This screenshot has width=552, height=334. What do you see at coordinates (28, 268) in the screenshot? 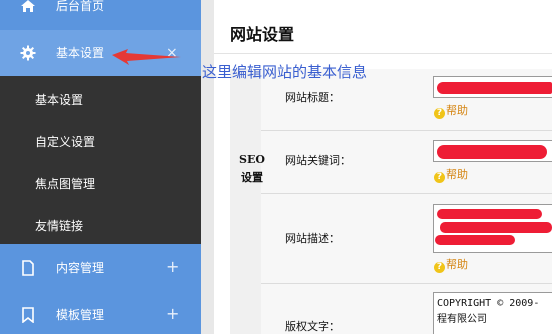
I see `document-icon` at bounding box center [28, 268].